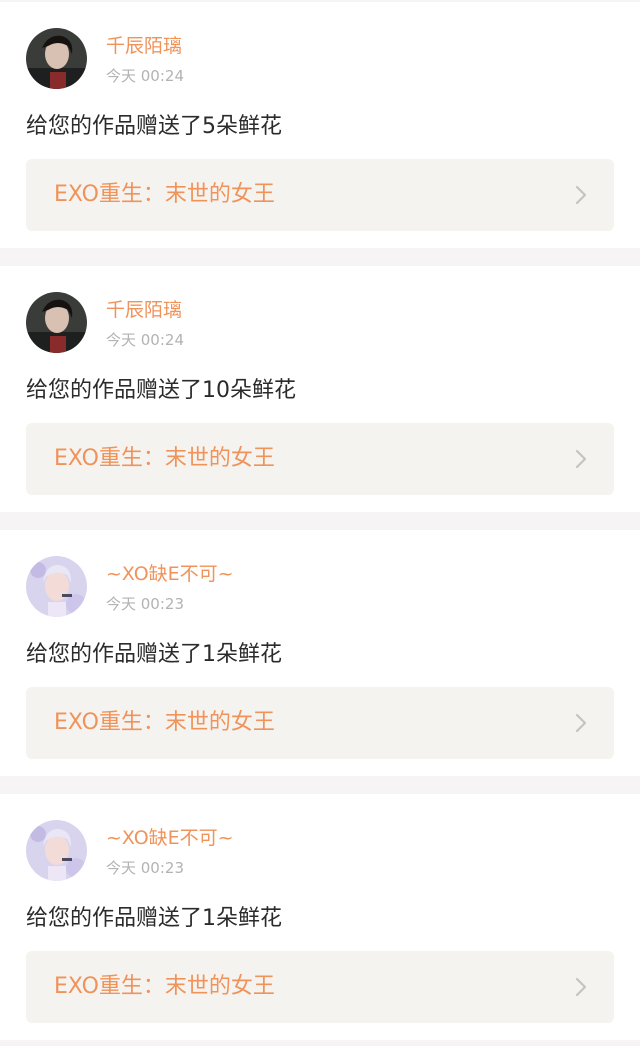 Image resolution: width=640 pixels, height=1046 pixels. Describe the element at coordinates (161, 390) in the screenshot. I see `notification-message: 给您的作品赠送了10朵鲜花` at that location.